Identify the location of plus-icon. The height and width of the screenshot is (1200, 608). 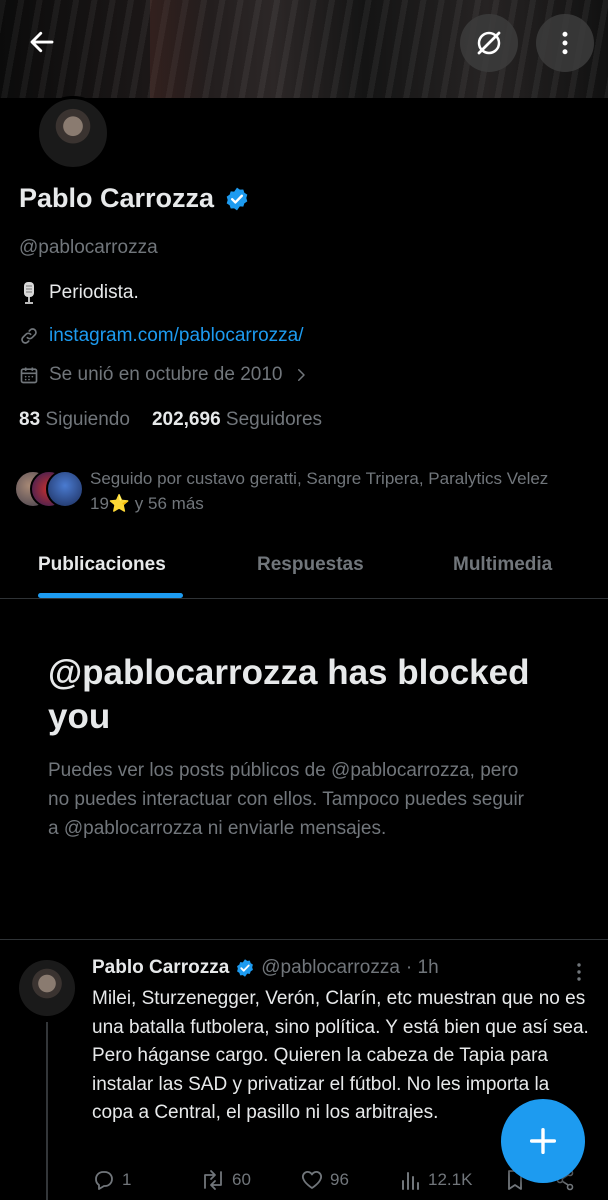
(543, 1141).